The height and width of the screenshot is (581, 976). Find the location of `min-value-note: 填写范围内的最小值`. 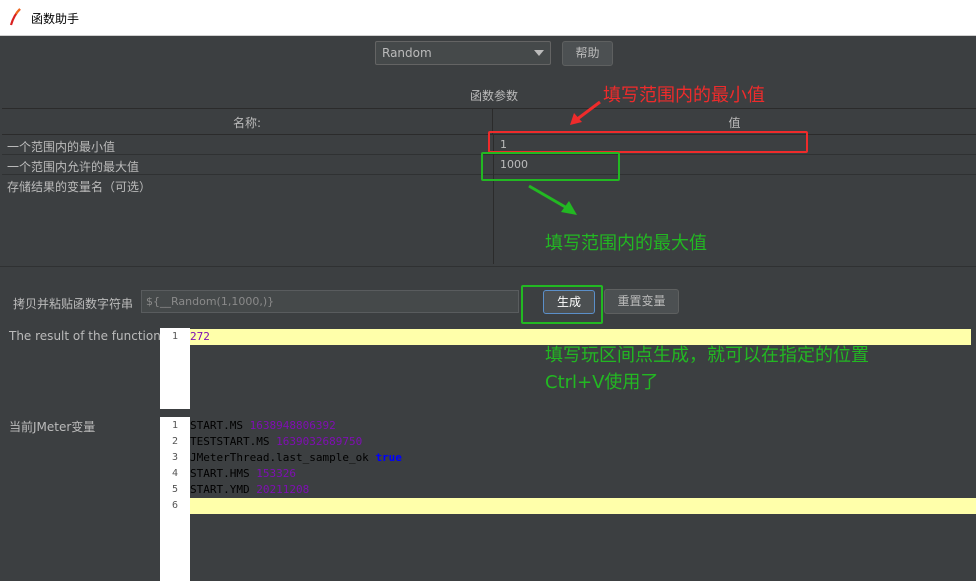

min-value-note: 填写范围内的最小值 is located at coordinates (684, 95).